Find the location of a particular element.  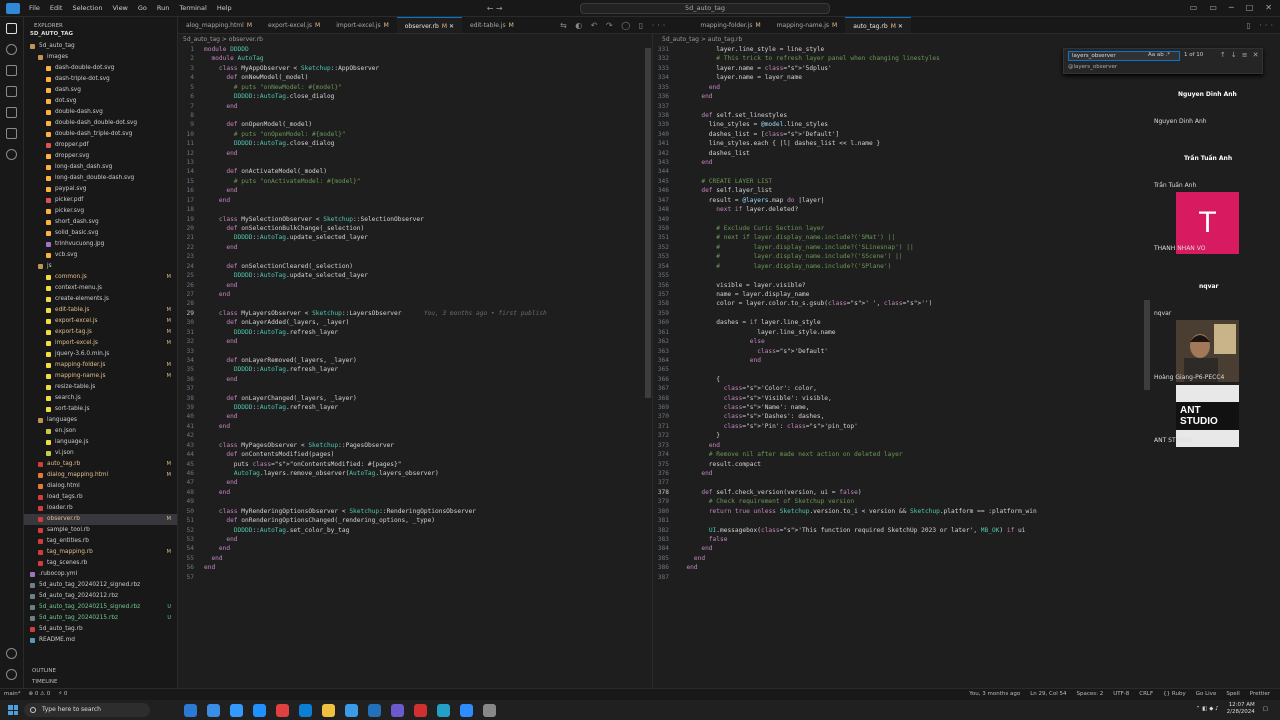

tree-item: dialog_mapping.html M is located at coordinates (100, 475).